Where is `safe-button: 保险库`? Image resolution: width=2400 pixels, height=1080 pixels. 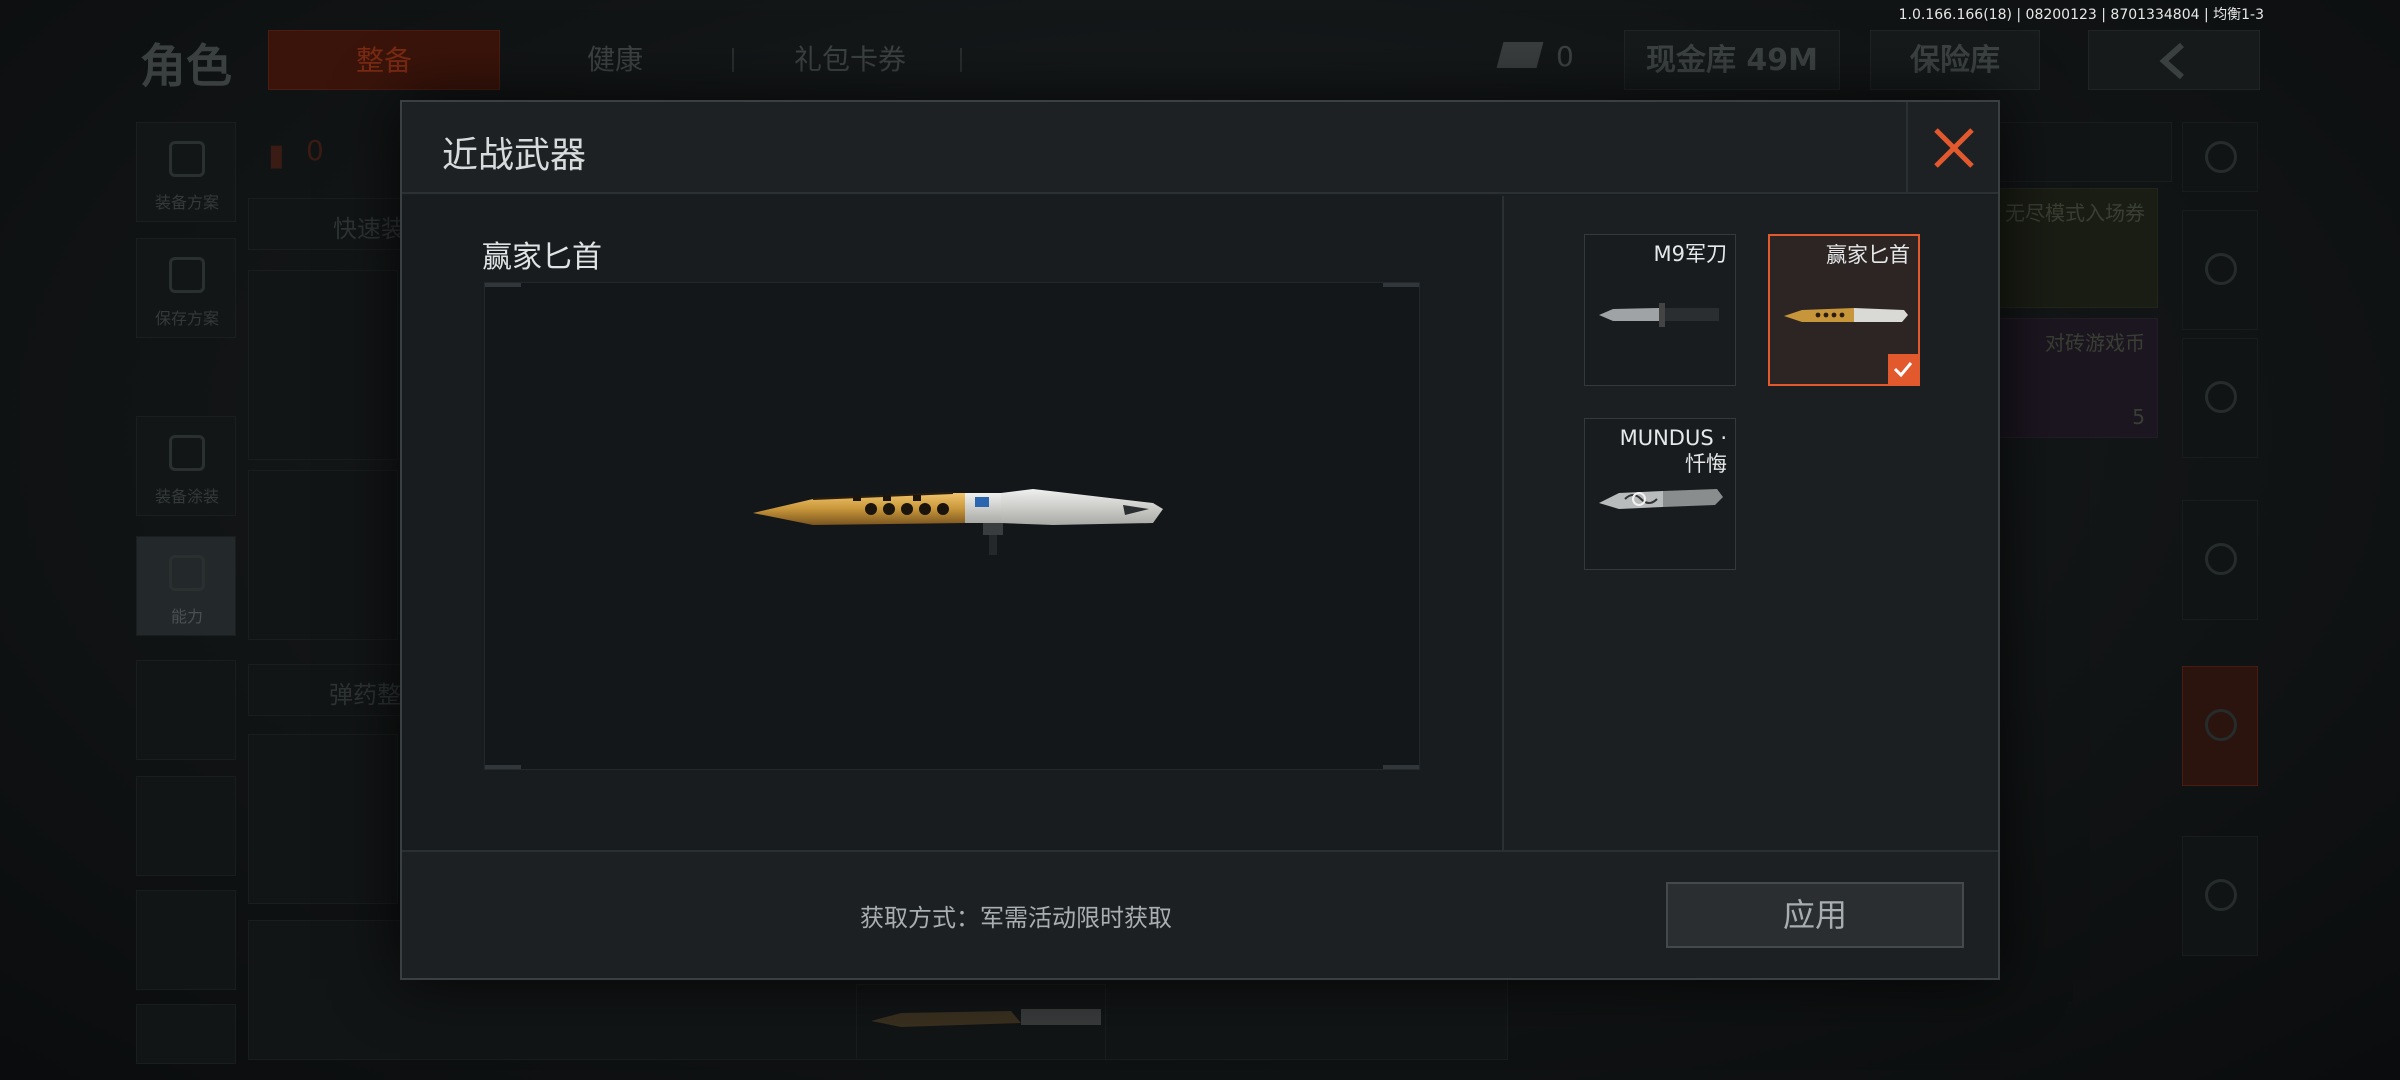 safe-button: 保险库 is located at coordinates (1955, 60).